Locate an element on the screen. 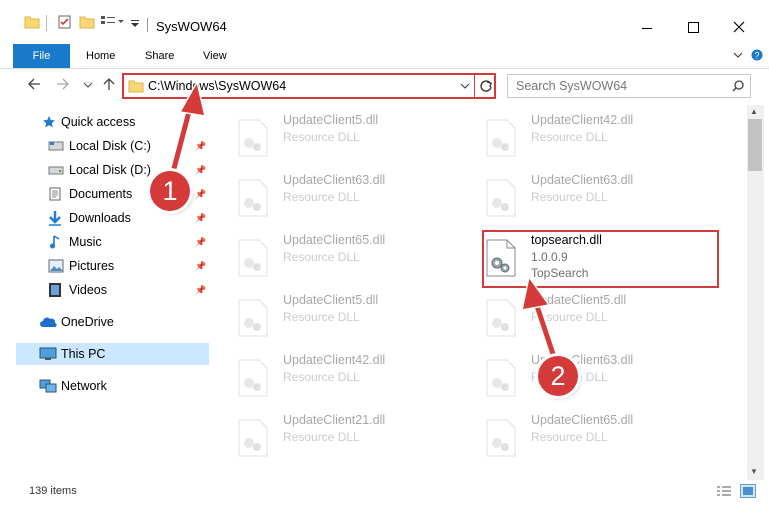 The height and width of the screenshot is (513, 769). callout-step-1: 1 is located at coordinates (170, 191).